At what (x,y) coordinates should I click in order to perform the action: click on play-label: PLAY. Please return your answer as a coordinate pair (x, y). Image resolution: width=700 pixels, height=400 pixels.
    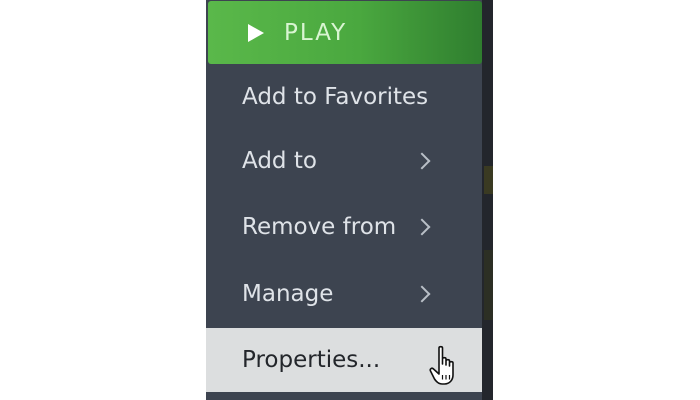
    Looking at the image, I should click on (316, 32).